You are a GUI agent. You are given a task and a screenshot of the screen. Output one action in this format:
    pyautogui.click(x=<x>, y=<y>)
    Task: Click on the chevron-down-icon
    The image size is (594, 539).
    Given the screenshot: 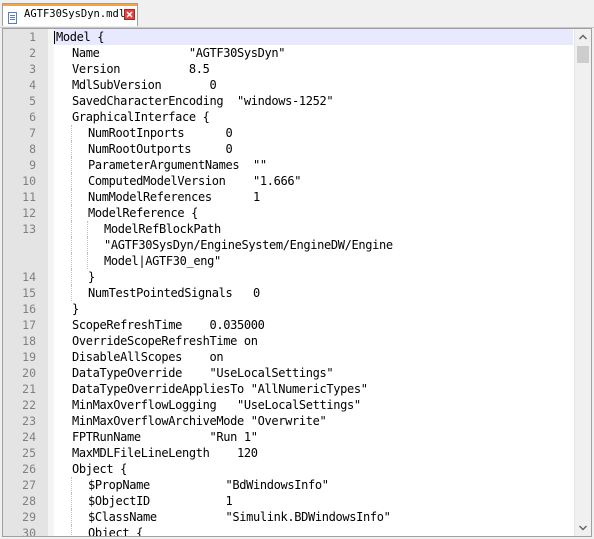 What is the action you would take?
    pyautogui.click(x=583, y=527)
    